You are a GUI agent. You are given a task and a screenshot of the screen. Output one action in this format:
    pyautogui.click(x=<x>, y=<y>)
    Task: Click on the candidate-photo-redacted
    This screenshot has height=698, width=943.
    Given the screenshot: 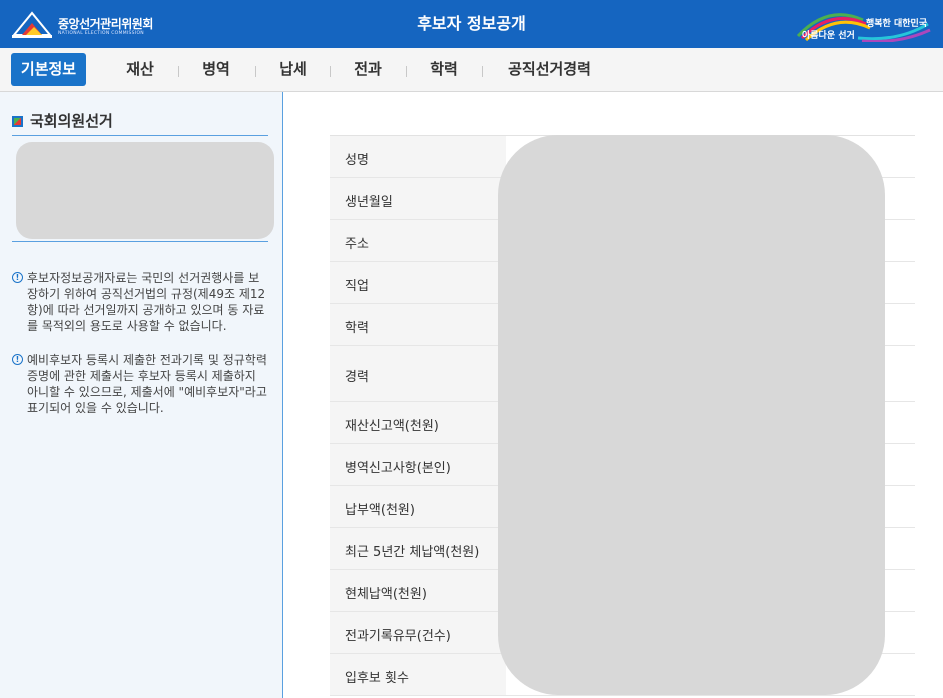 What is the action you would take?
    pyautogui.click(x=145, y=190)
    